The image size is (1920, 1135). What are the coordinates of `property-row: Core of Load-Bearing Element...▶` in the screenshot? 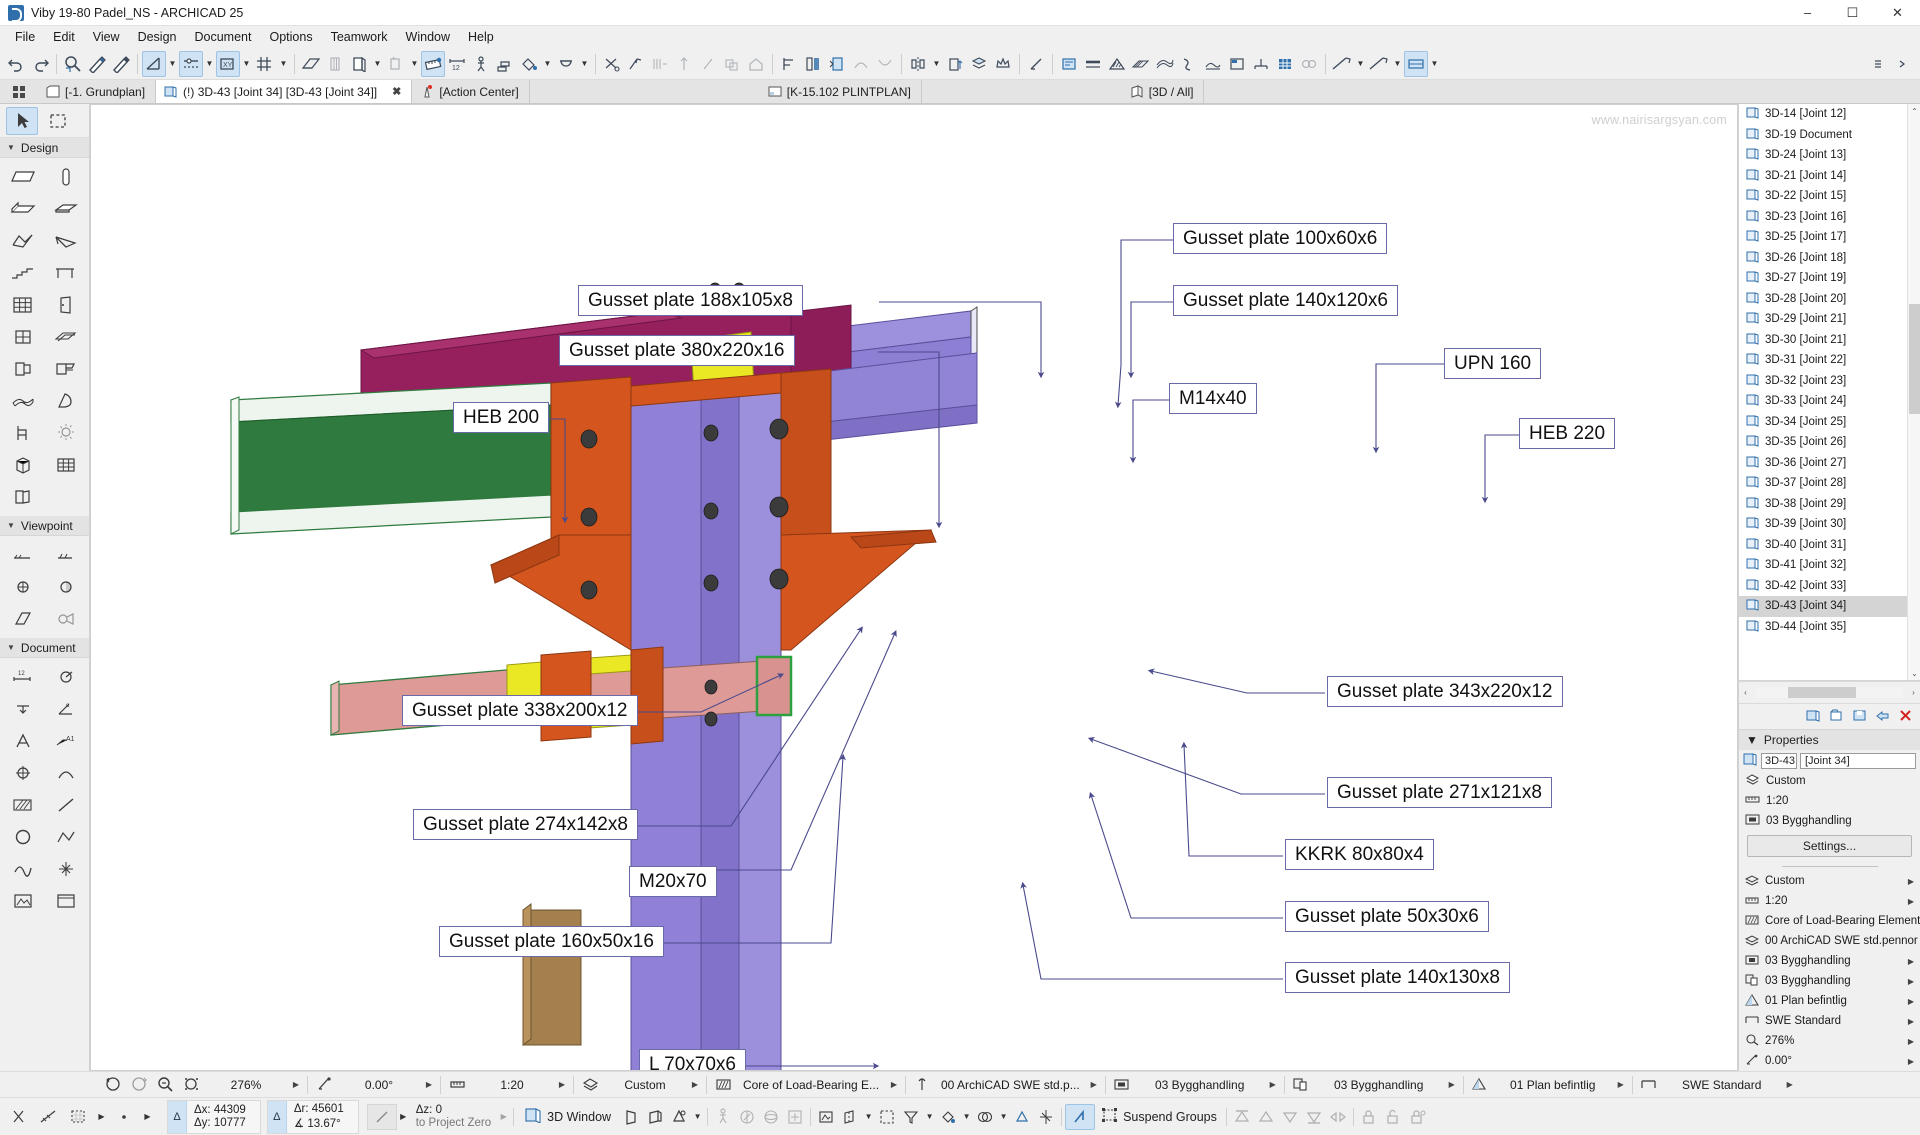 It's located at (1829, 921).